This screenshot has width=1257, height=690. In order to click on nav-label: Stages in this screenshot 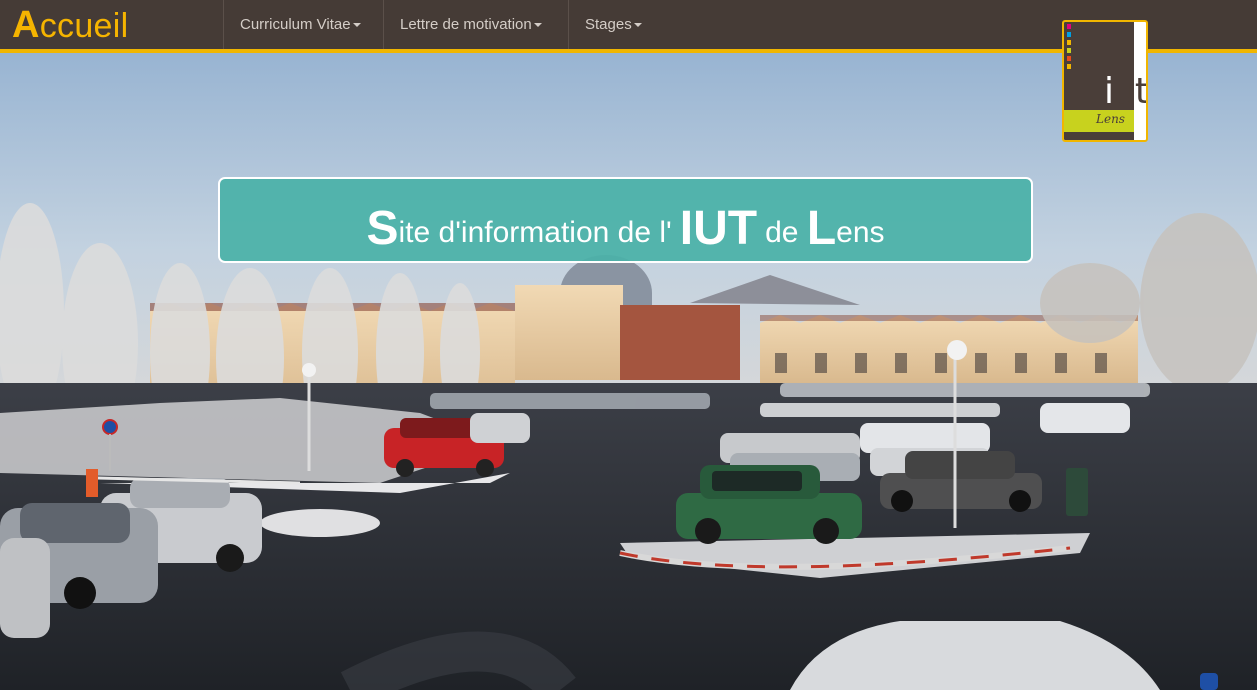, I will do `click(608, 24)`.